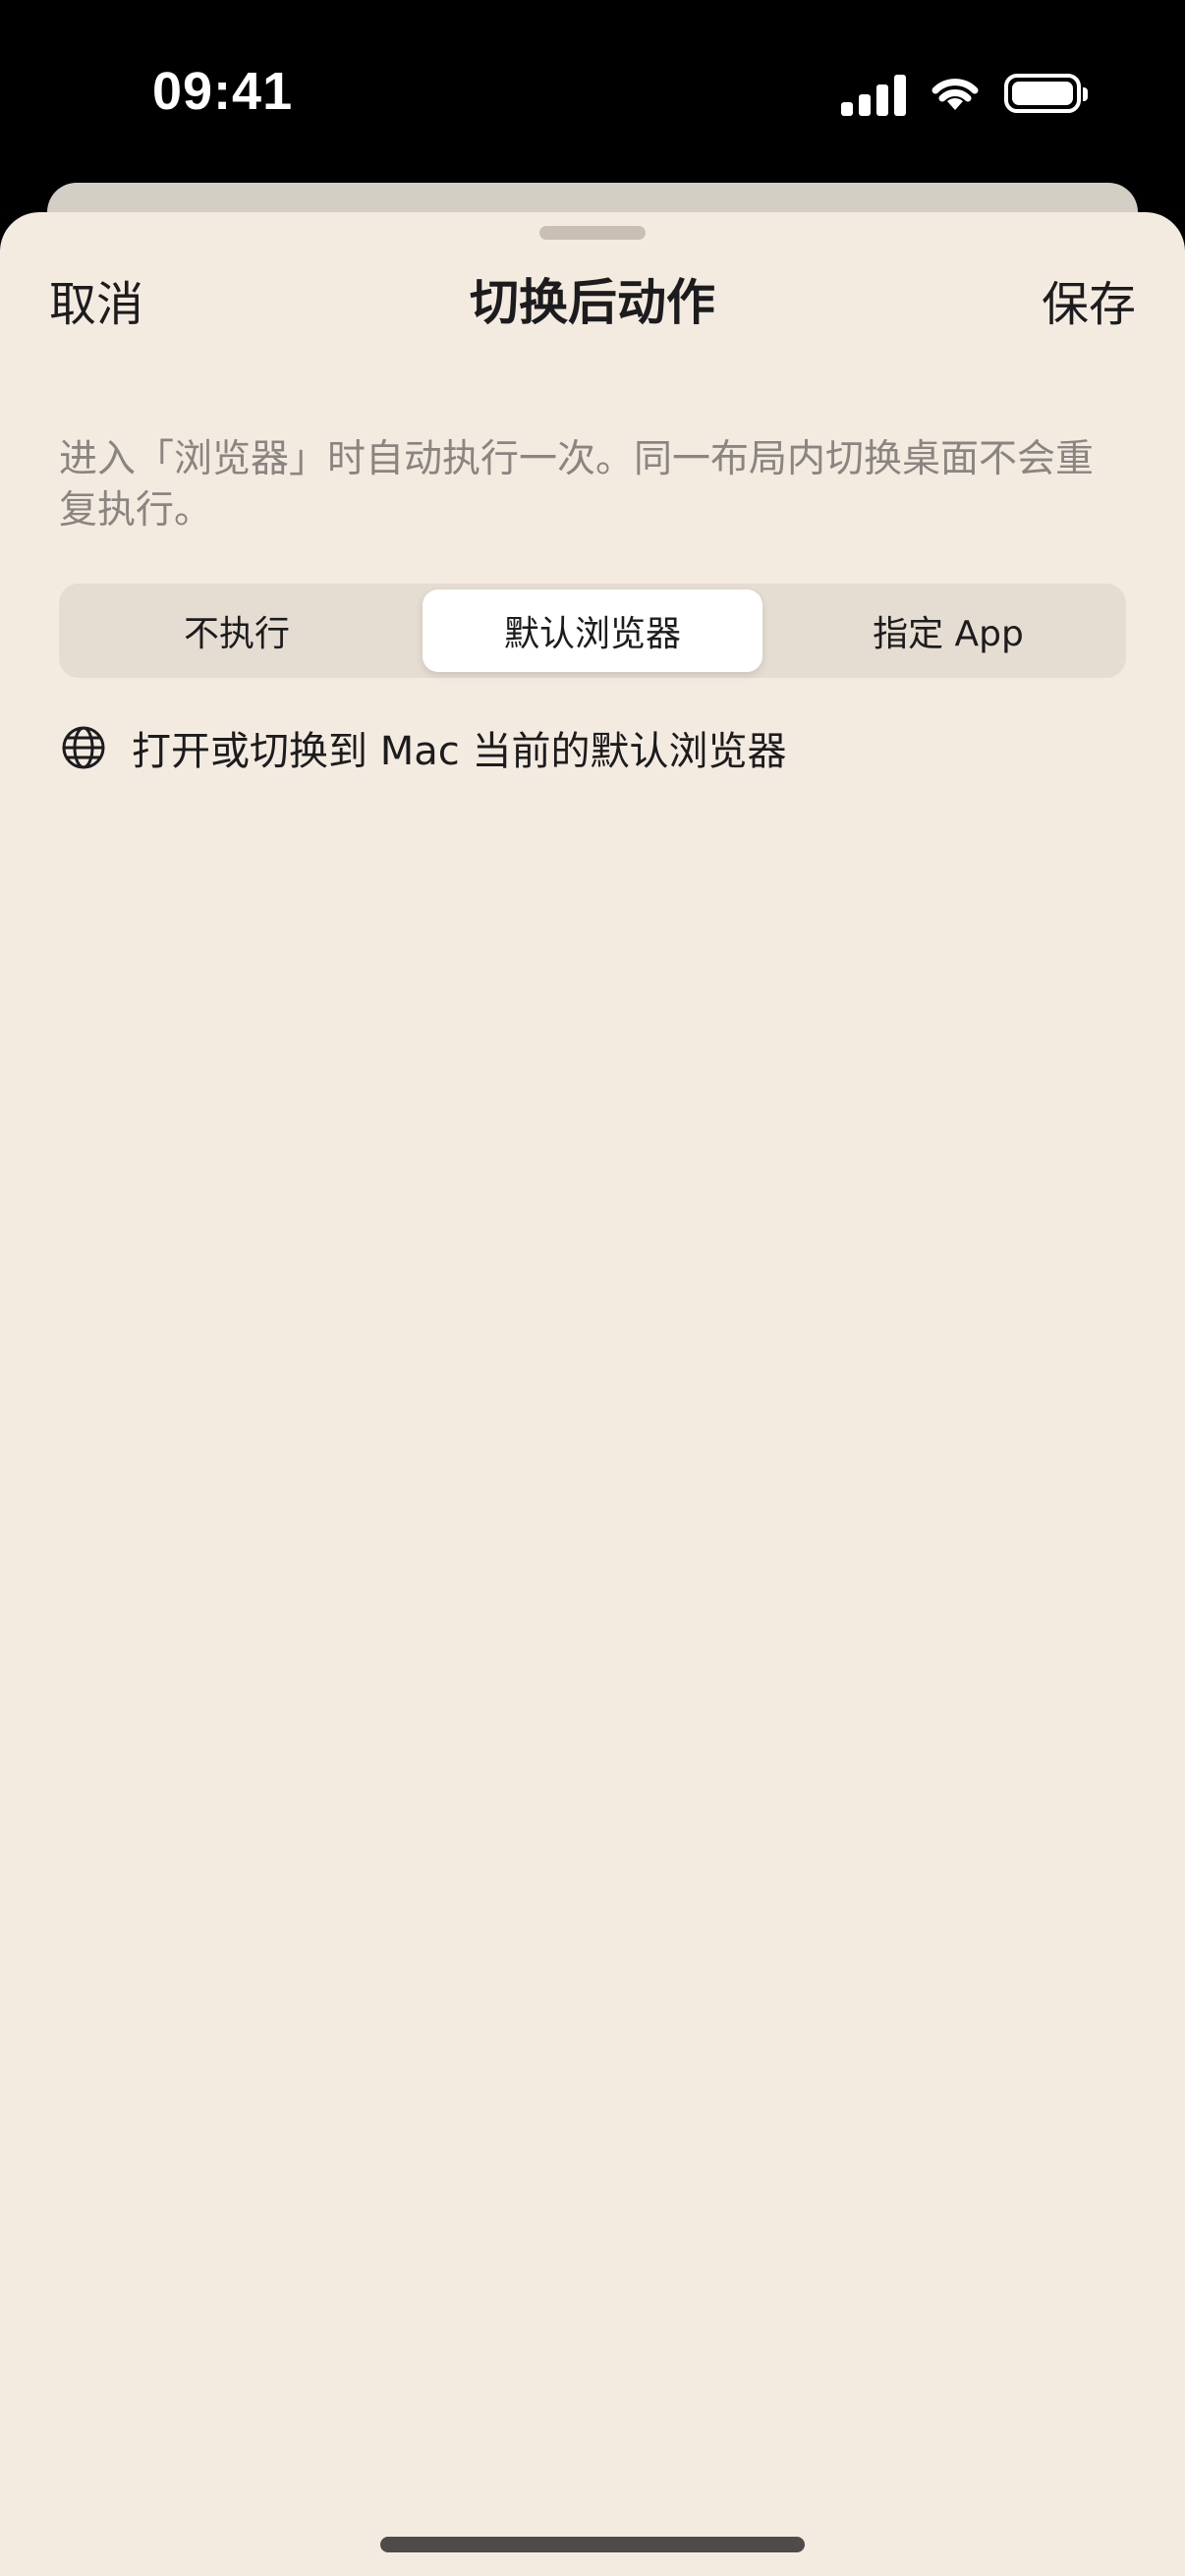  I want to click on info-row: 打开或切换到 Mac 当前的默认浏览器, so click(424, 747).